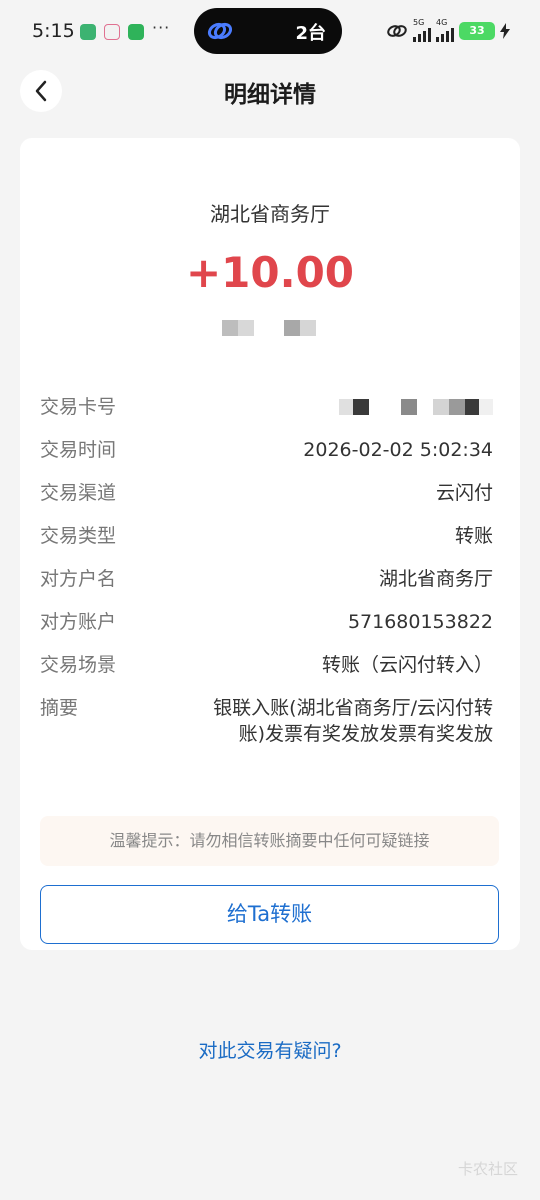 Image resolution: width=540 pixels, height=1200 pixels. I want to click on row-label: 交易场景, so click(78, 665).